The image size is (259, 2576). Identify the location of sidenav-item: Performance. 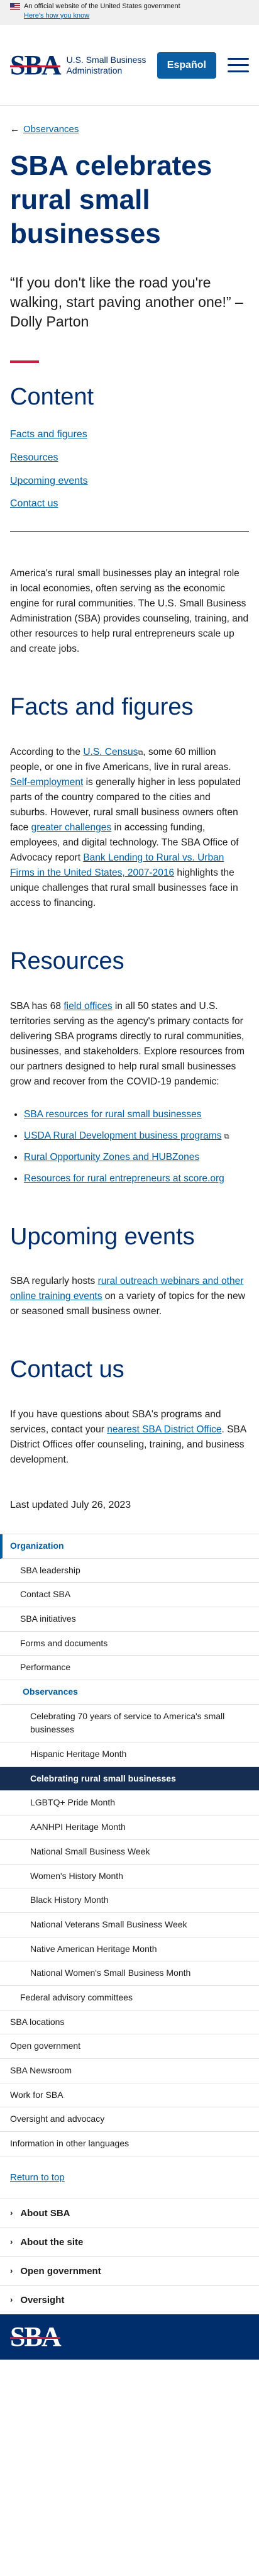
(129, 1668).